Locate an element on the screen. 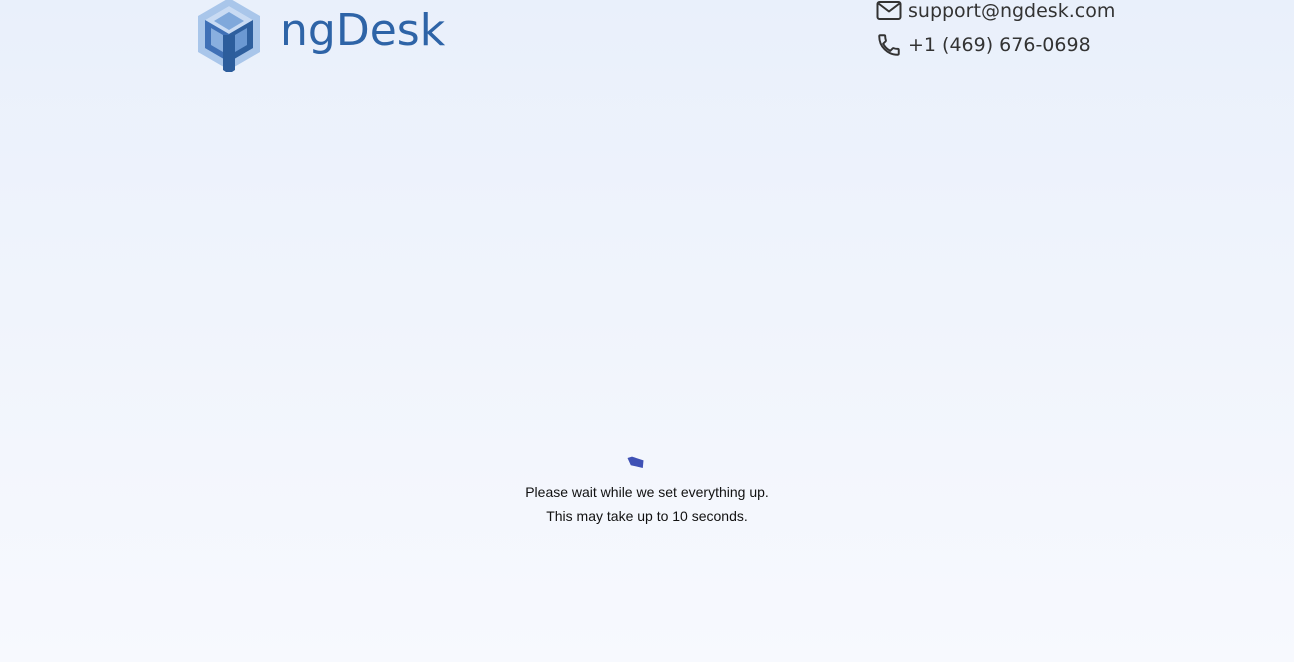  phone-number: +1 (469) 676-0698 is located at coordinates (999, 45).